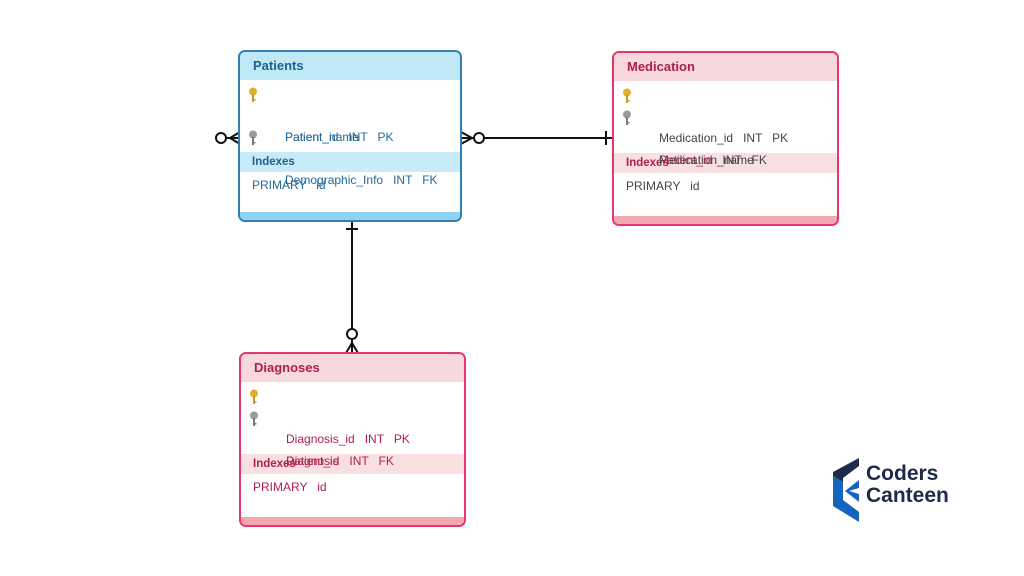  What do you see at coordinates (352, 416) in the screenshot?
I see `column-row: Diagnosis_id INT PK` at bounding box center [352, 416].